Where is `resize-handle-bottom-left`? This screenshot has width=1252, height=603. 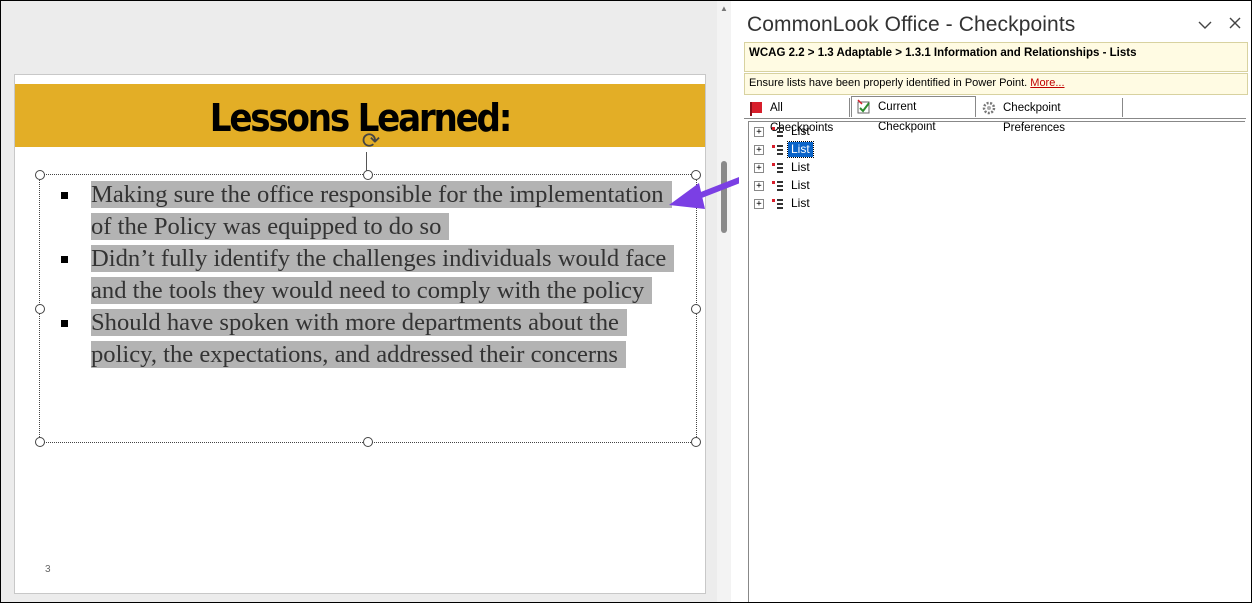 resize-handle-bottom-left is located at coordinates (40, 442).